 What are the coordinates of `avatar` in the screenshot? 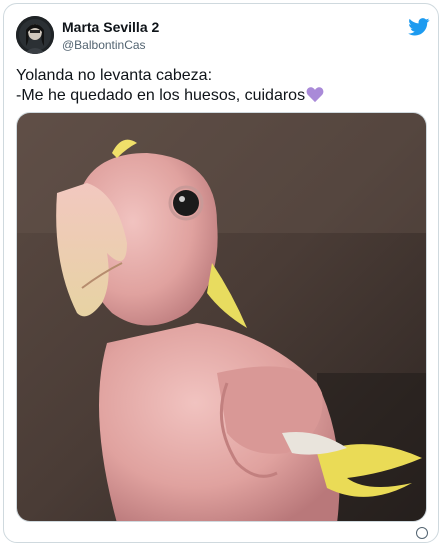 It's located at (35, 35).